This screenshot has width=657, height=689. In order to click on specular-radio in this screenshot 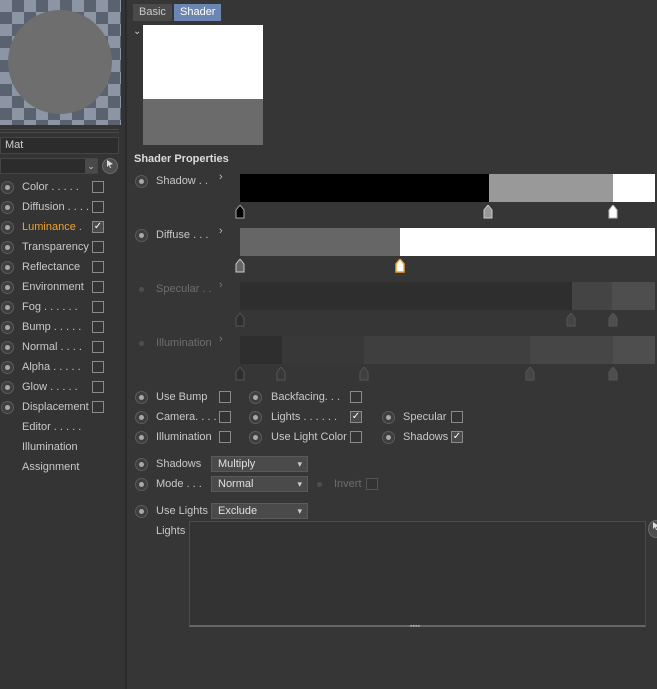, I will do `click(388, 417)`.